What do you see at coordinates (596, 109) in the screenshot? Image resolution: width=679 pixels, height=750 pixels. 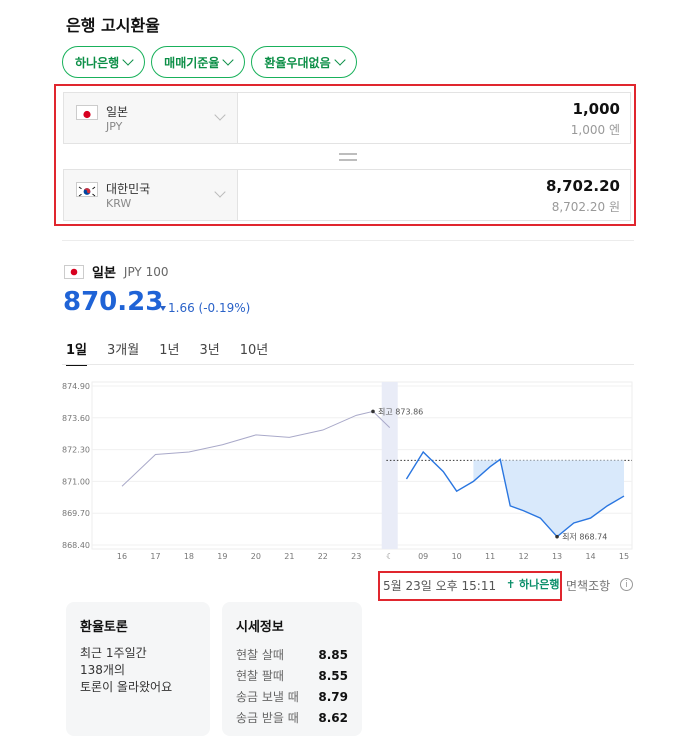 I see `from-amount-input: 1,000` at bounding box center [596, 109].